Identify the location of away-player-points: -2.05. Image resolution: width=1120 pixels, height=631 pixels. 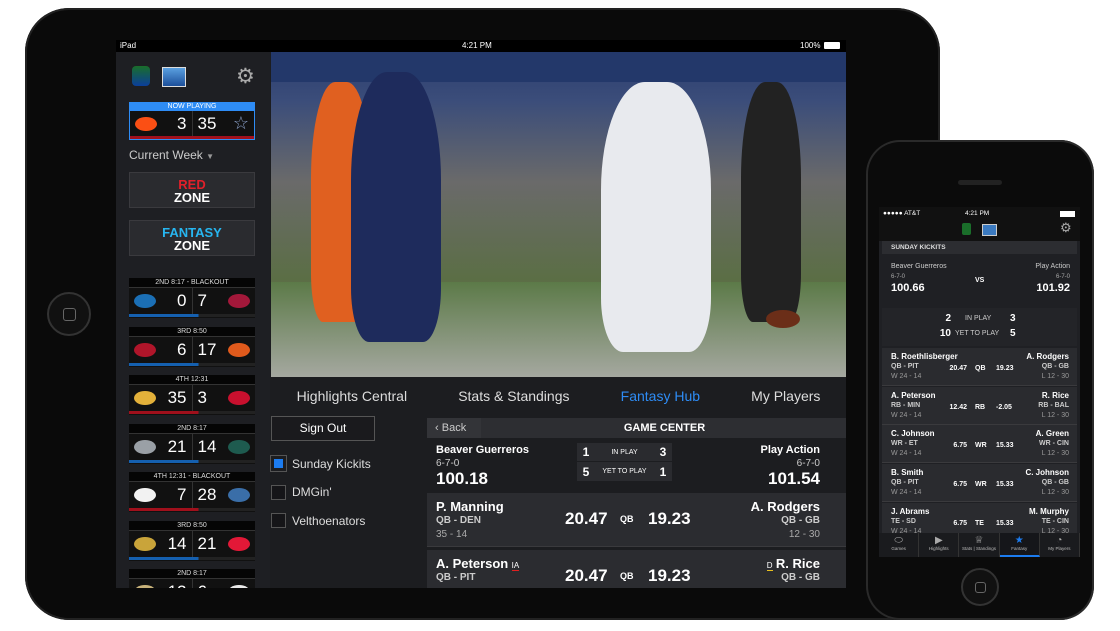
(1004, 407).